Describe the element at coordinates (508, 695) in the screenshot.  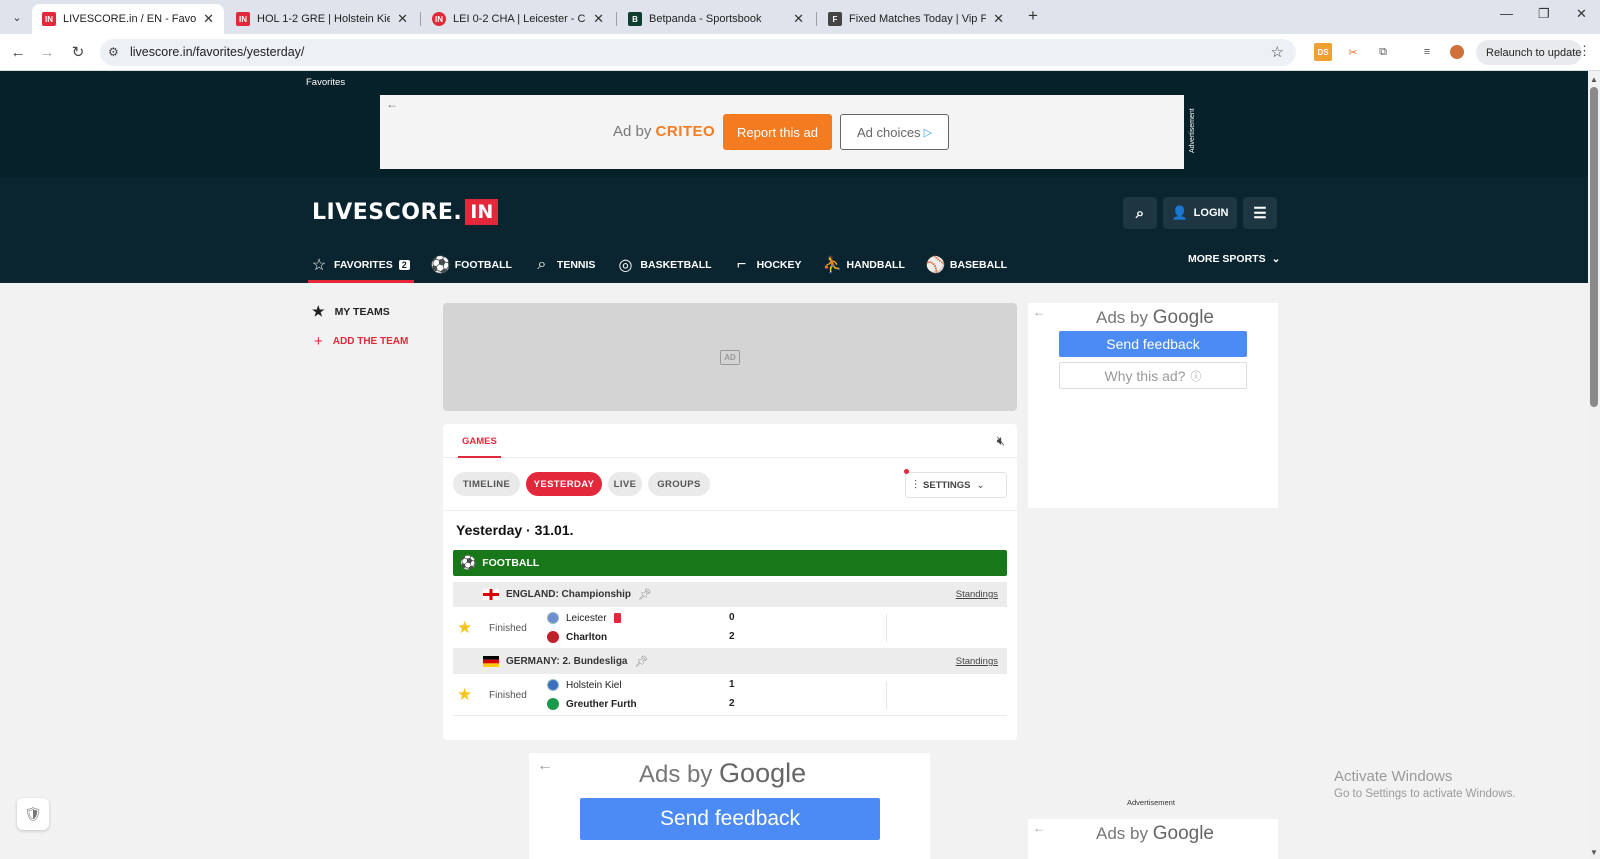
I see `match-status: Finished` at that location.